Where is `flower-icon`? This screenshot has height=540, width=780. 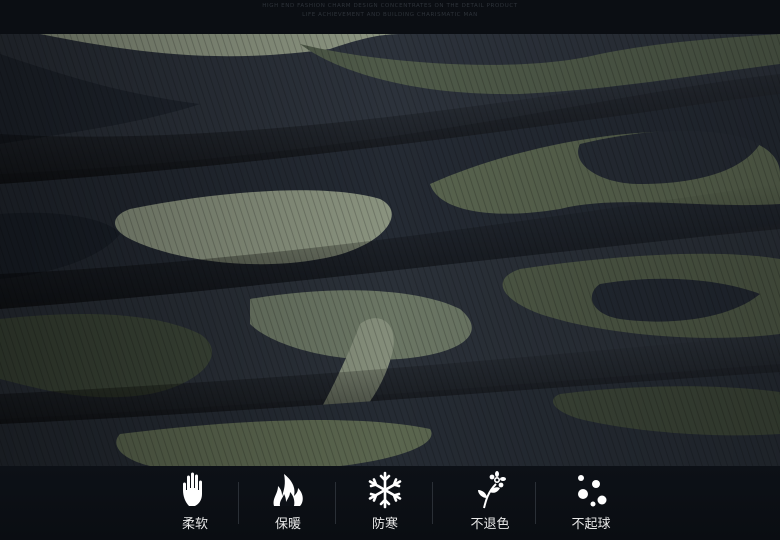 flower-icon is located at coordinates (492, 490).